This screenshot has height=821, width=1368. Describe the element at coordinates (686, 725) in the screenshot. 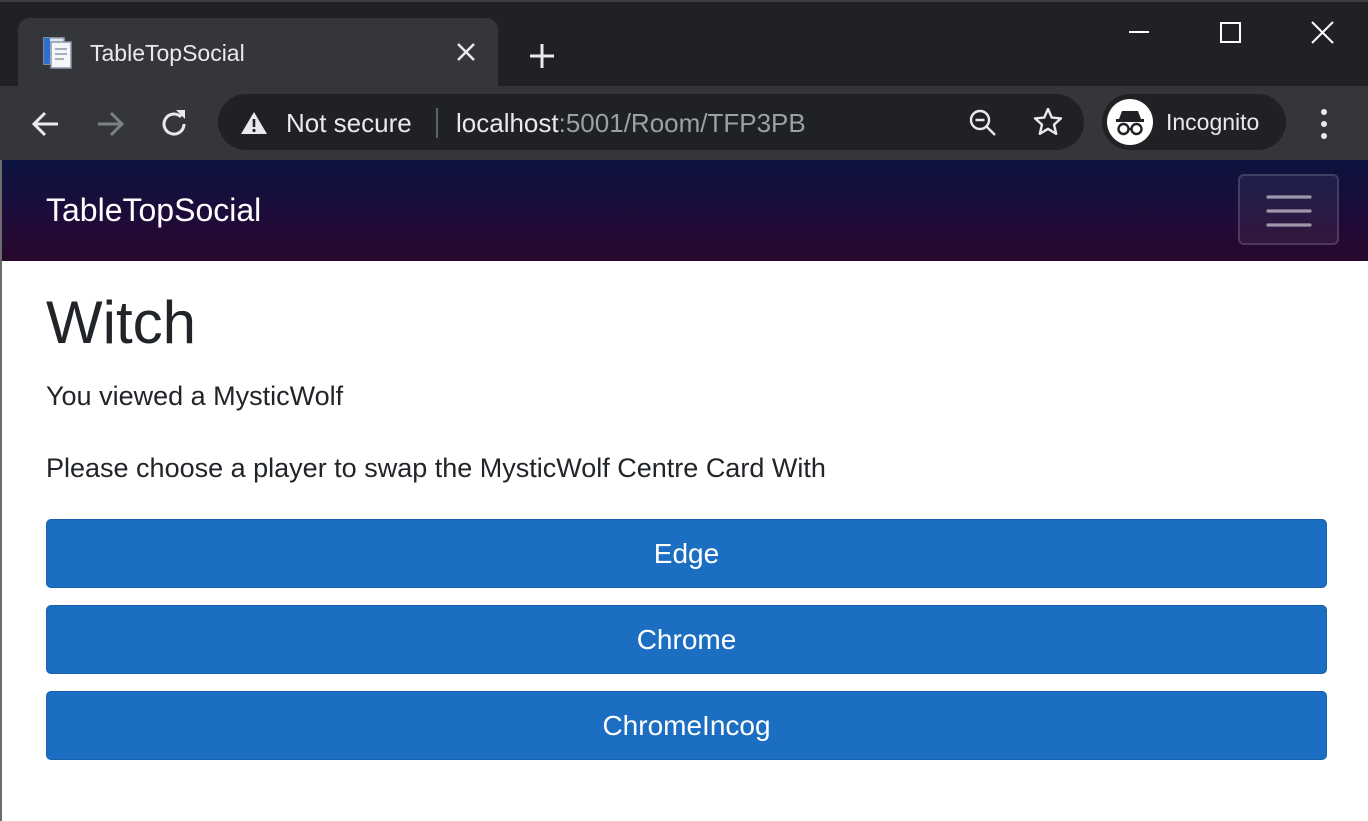

I see `player-button-chromeincog: ChromeIncog` at that location.